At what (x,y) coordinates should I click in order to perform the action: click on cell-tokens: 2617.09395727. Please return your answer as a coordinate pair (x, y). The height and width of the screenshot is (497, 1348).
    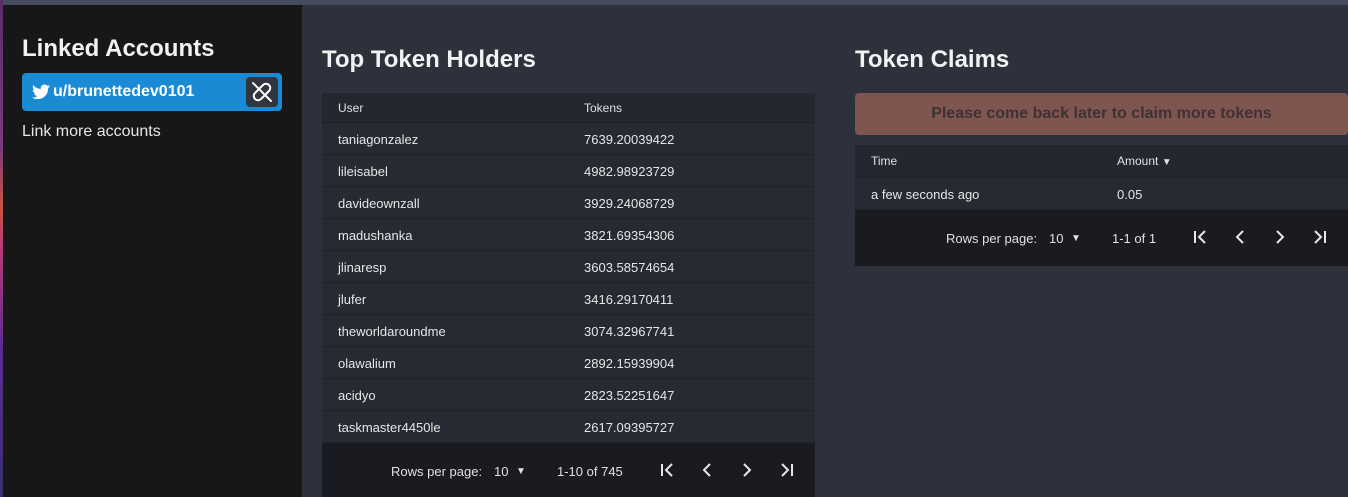
    Looking at the image, I should click on (629, 427).